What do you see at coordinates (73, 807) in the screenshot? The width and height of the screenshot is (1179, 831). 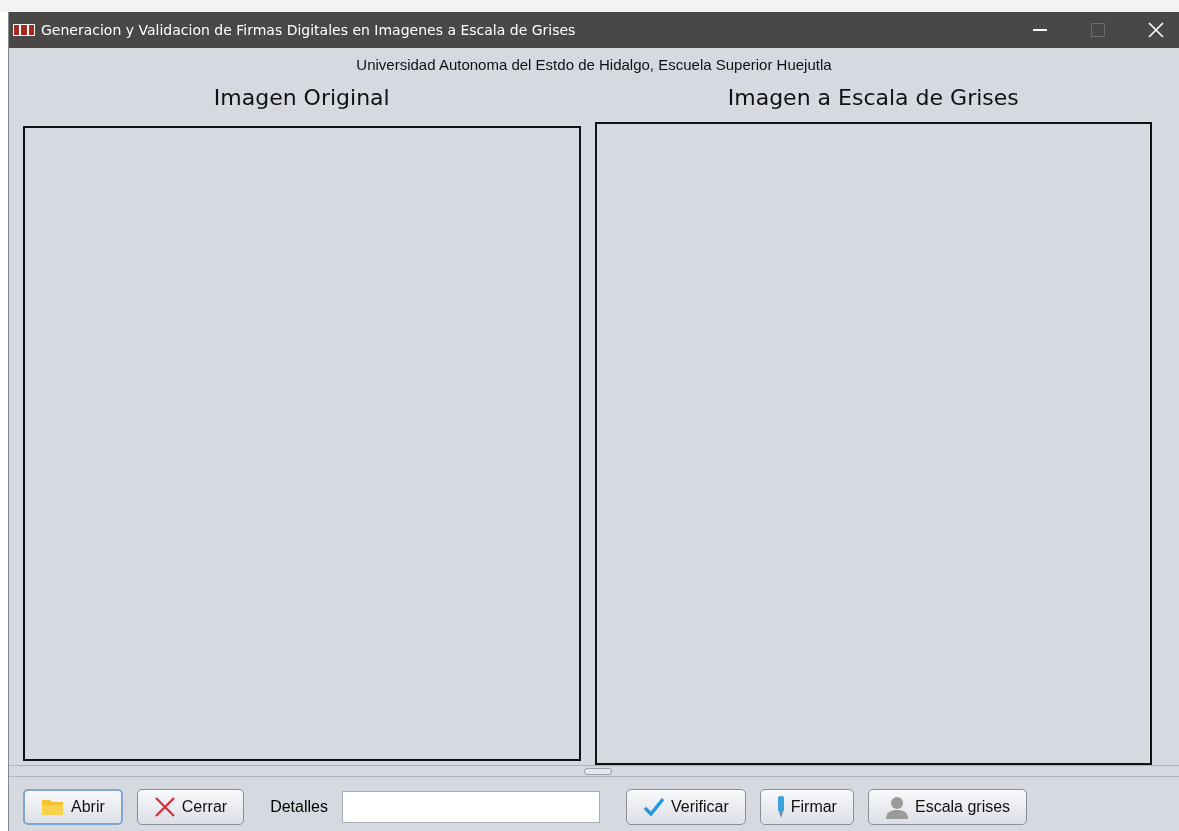 I see `toolbar-button: Abrir` at bounding box center [73, 807].